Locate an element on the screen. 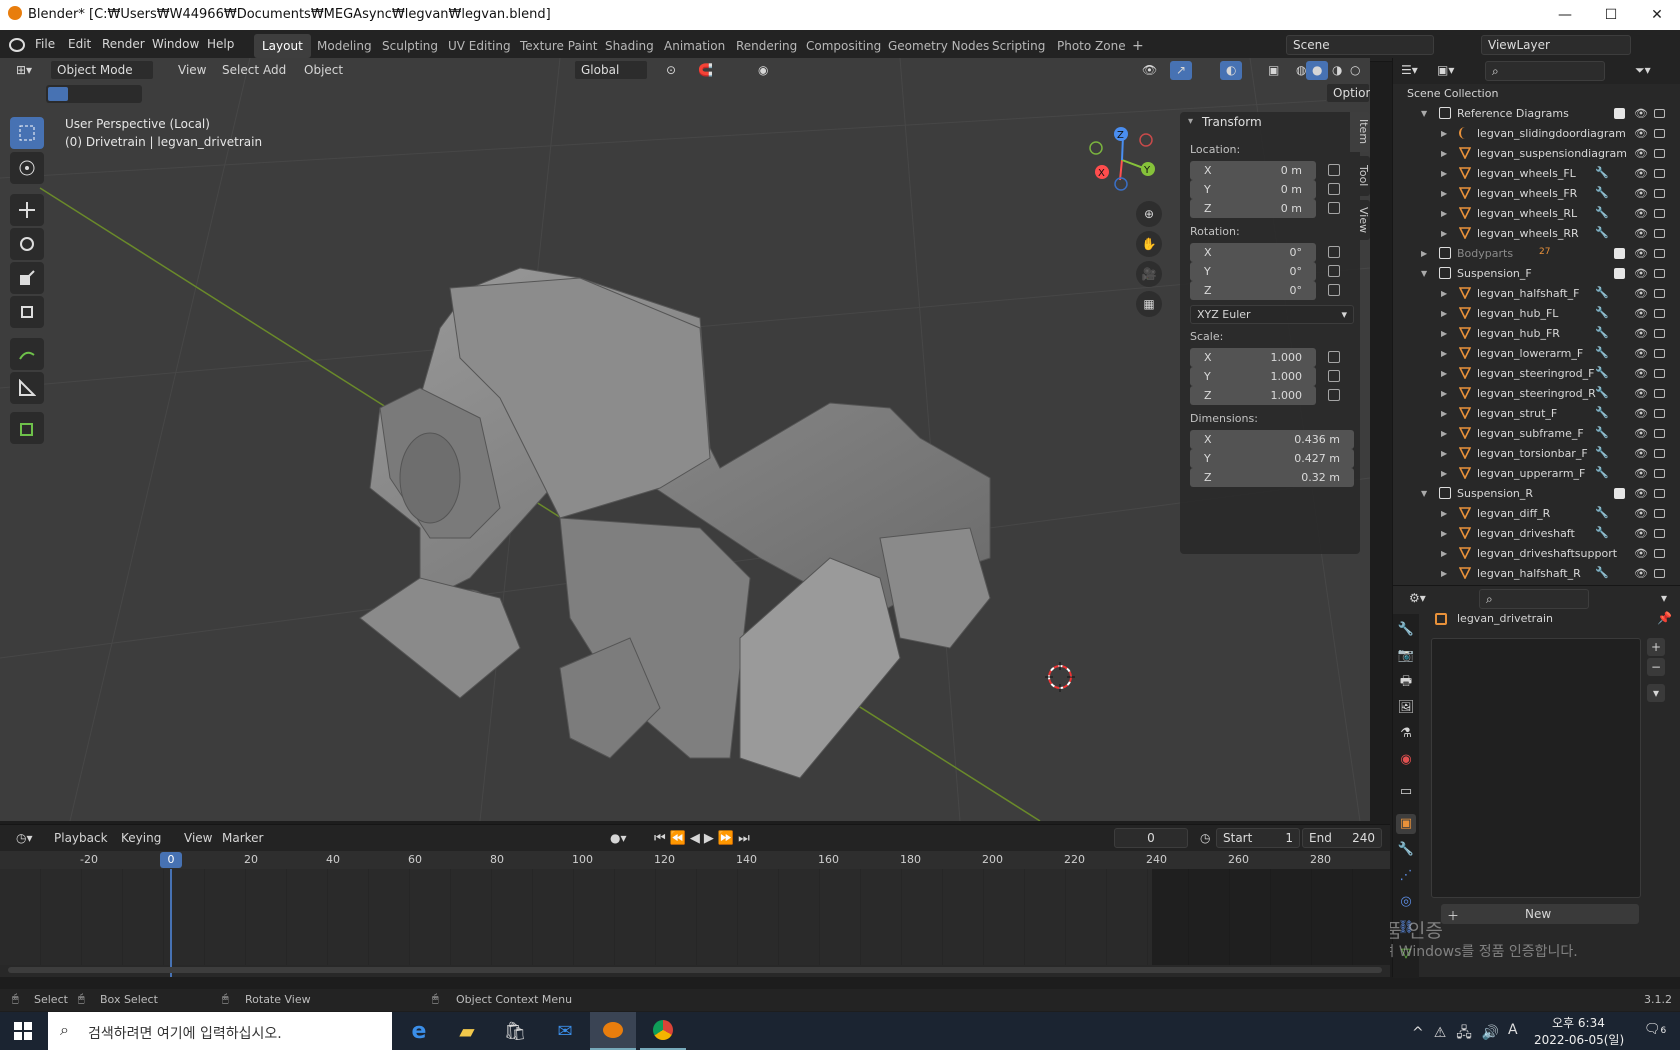  file-explorer-icon: ▰ is located at coordinates (467, 1031).